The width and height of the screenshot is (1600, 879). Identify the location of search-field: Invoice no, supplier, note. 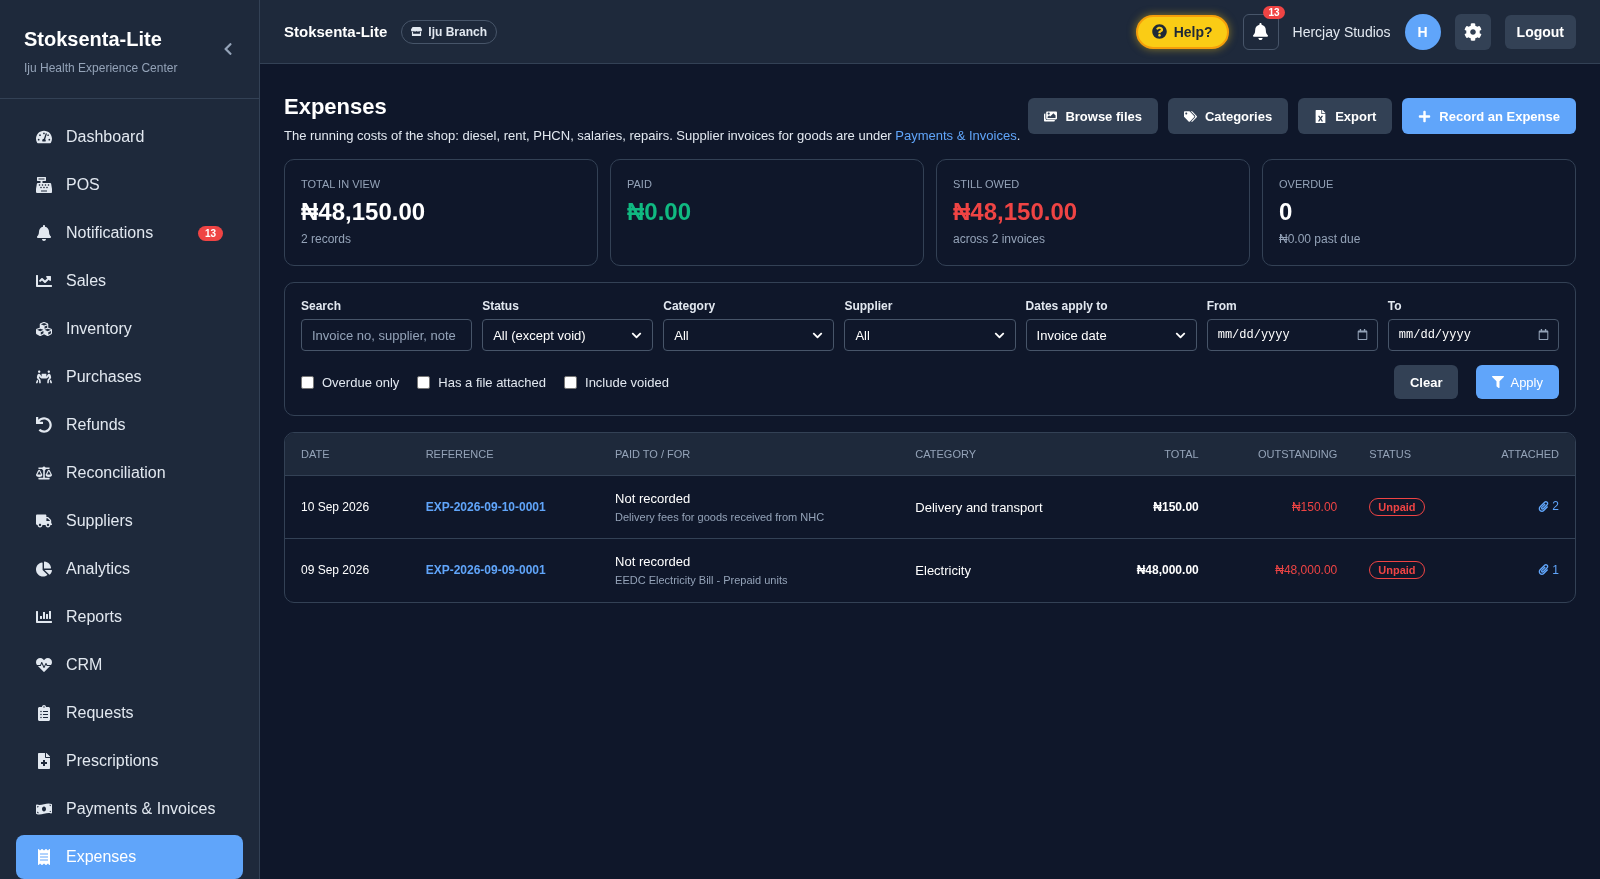
(387, 335).